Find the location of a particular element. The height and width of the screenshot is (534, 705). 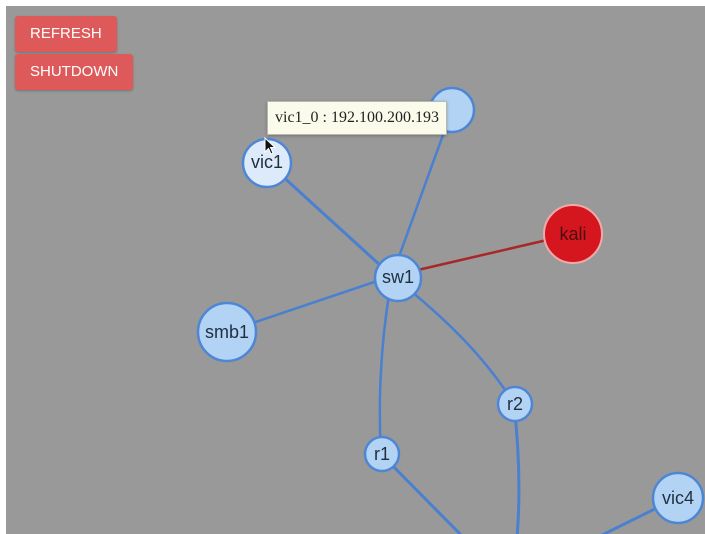

graph-node-smb1: smb1 is located at coordinates (227, 332).